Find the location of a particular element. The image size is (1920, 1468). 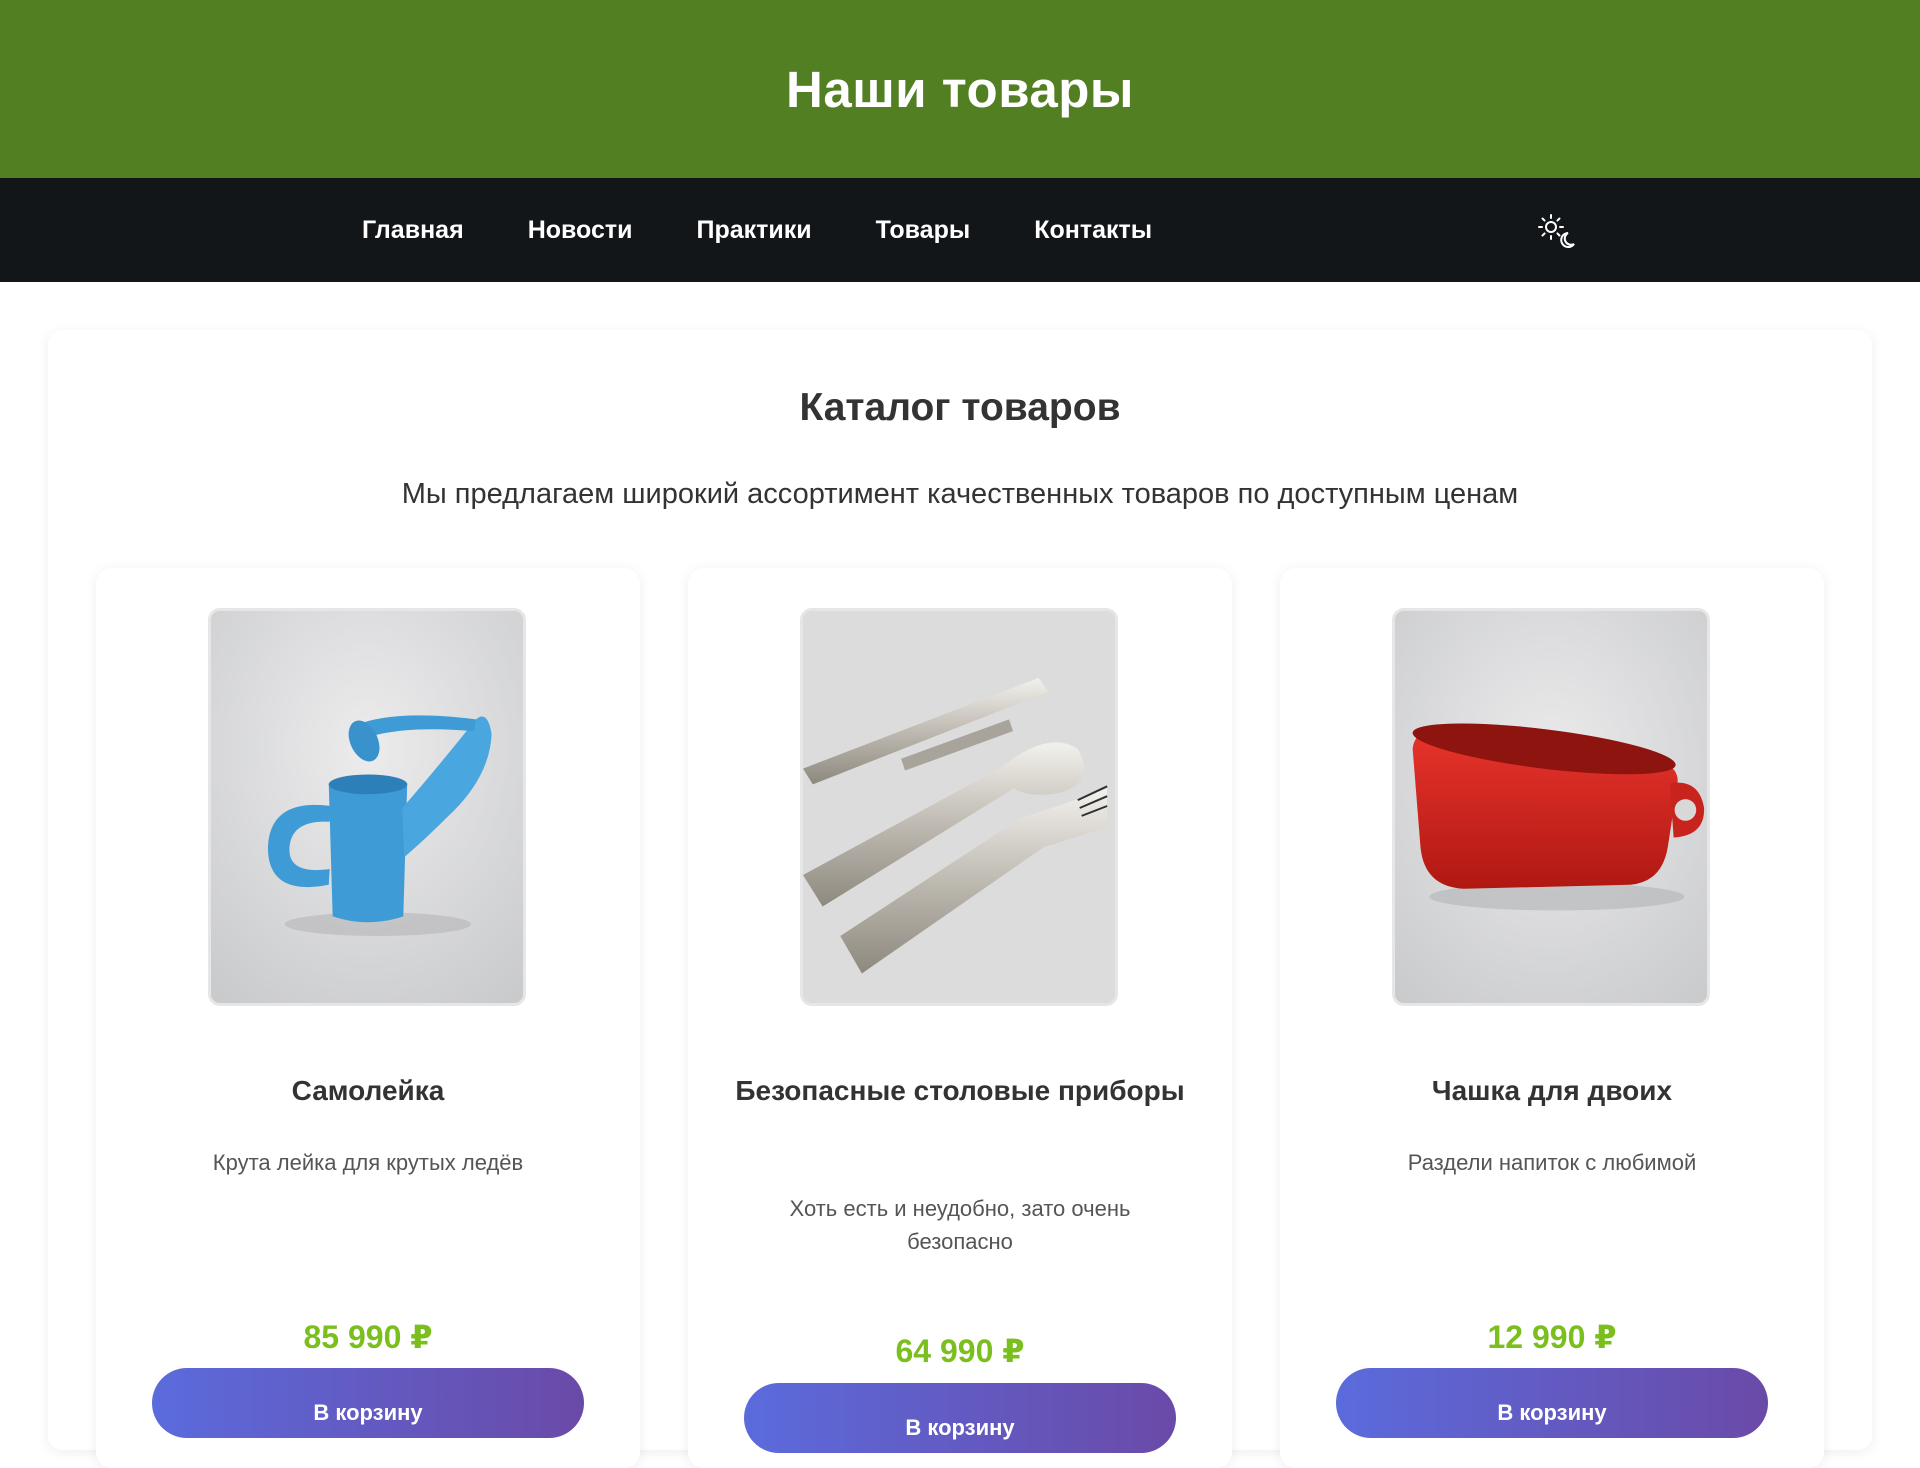

product-name: Самолейка is located at coordinates (368, 1090).